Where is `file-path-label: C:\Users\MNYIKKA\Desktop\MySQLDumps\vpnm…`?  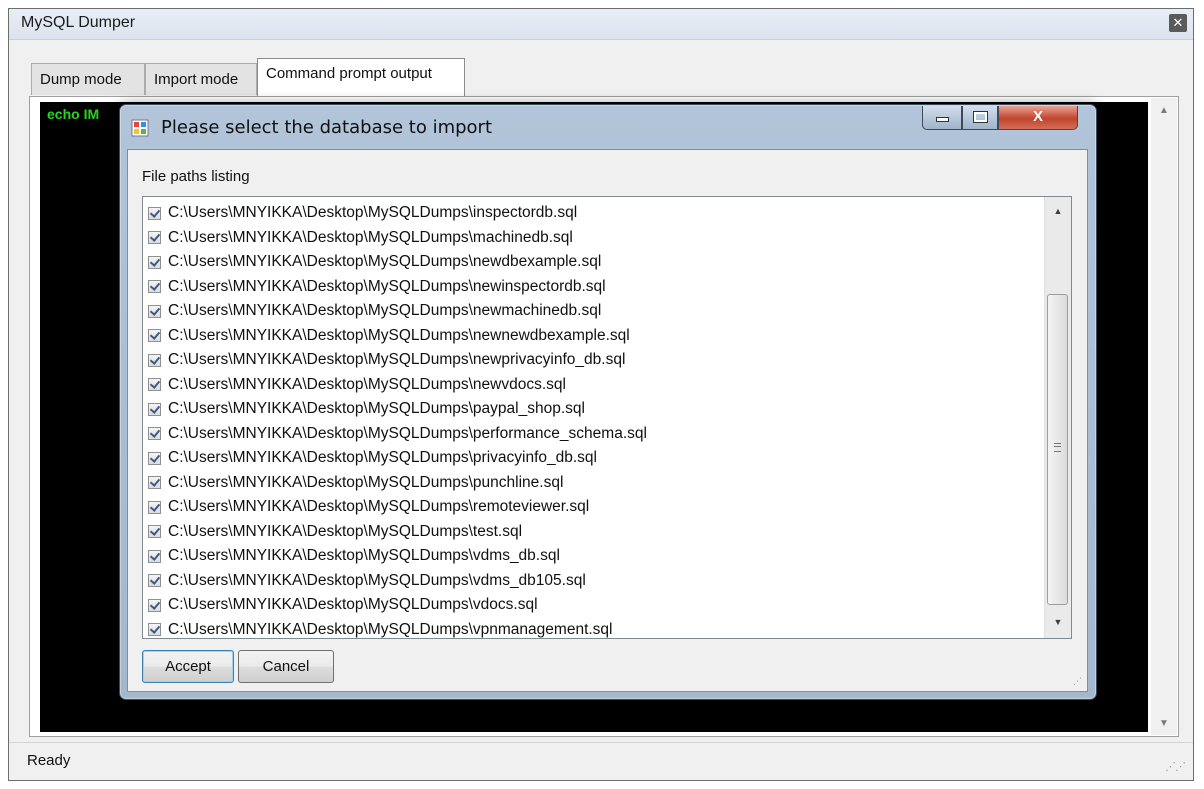
file-path-label: C:\Users\MNYIKKA\Desktop\MySQLDumps\vpnm… is located at coordinates (390, 629).